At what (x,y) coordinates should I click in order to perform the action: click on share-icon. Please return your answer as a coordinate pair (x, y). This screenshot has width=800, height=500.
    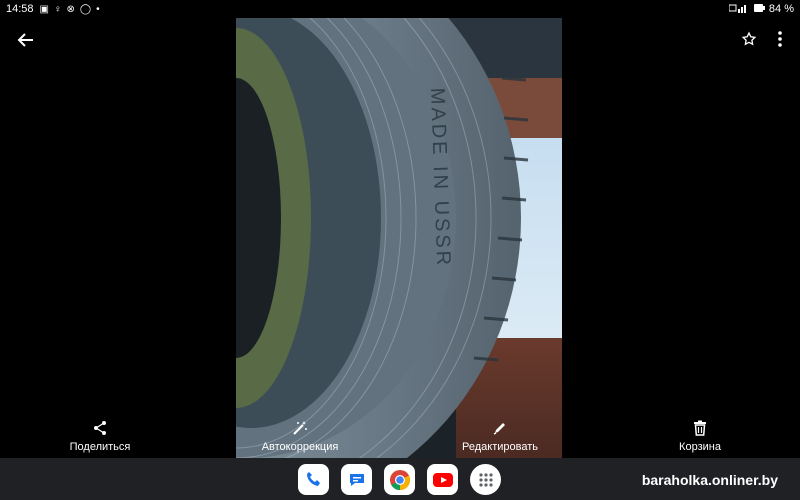
    Looking at the image, I should click on (100, 428).